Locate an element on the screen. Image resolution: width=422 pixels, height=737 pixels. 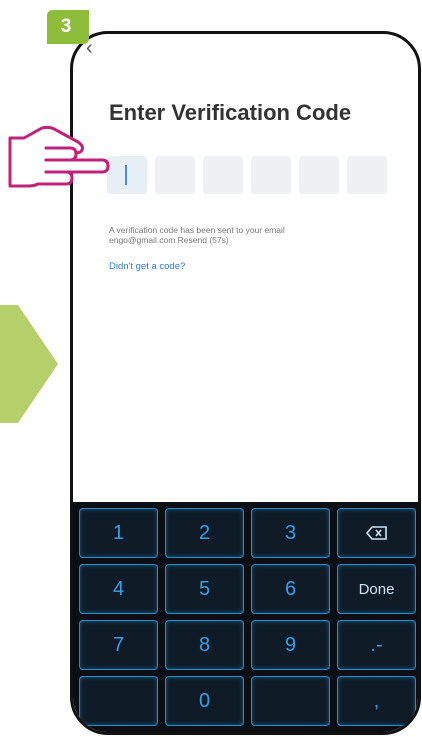
backspace-icon is located at coordinates (376, 533).